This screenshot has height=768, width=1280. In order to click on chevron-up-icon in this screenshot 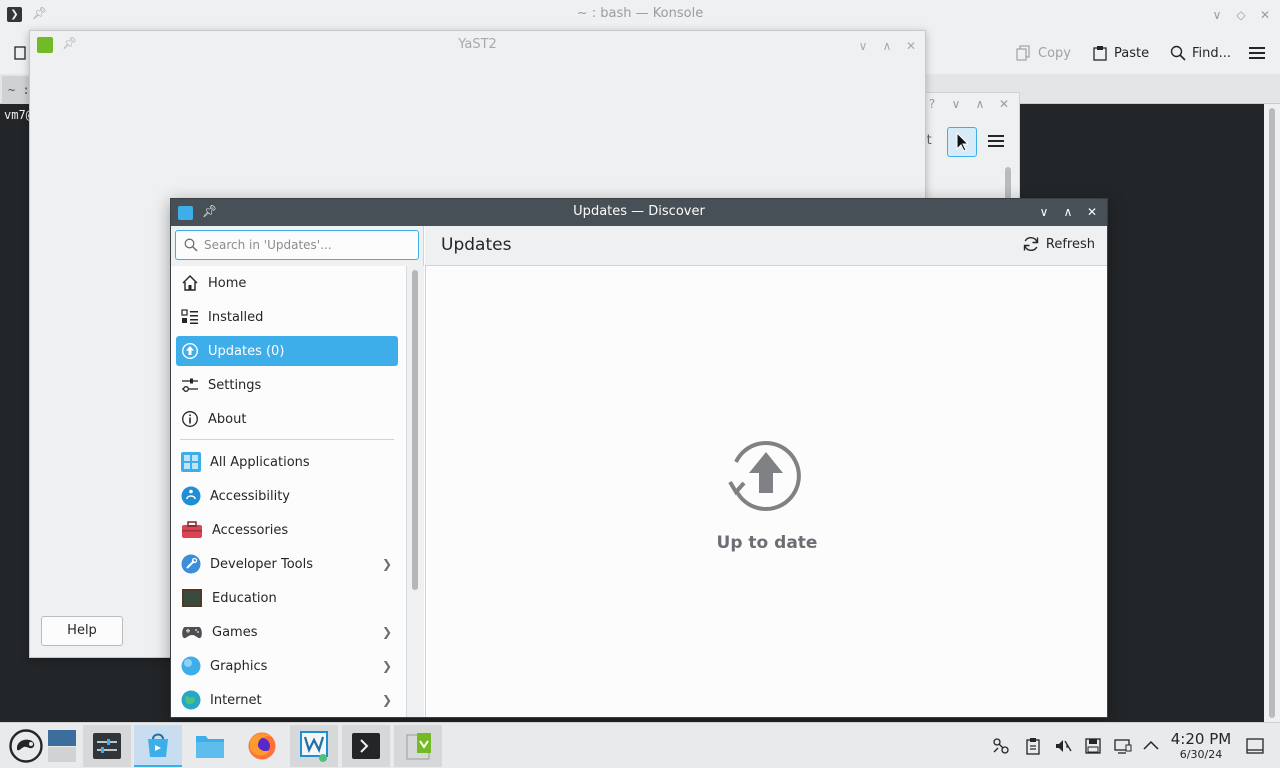, I will do `click(1151, 746)`.